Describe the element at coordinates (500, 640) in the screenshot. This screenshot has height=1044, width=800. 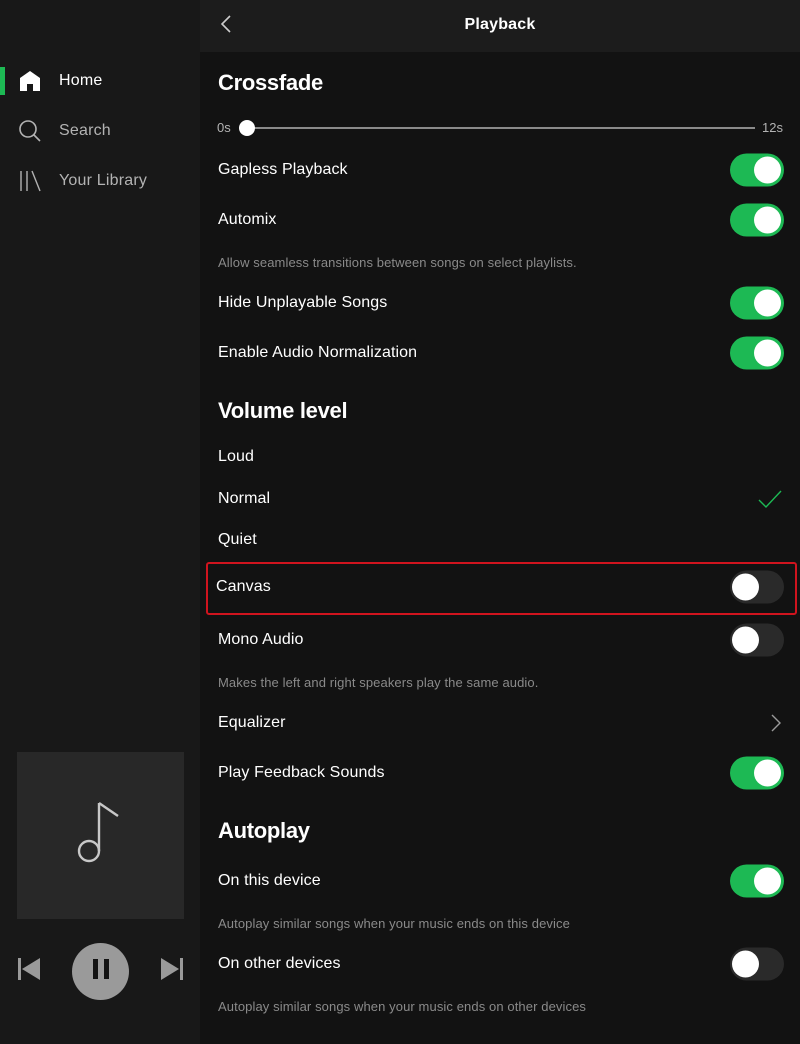
I see `setting-mono-audio: Mono Audio` at that location.